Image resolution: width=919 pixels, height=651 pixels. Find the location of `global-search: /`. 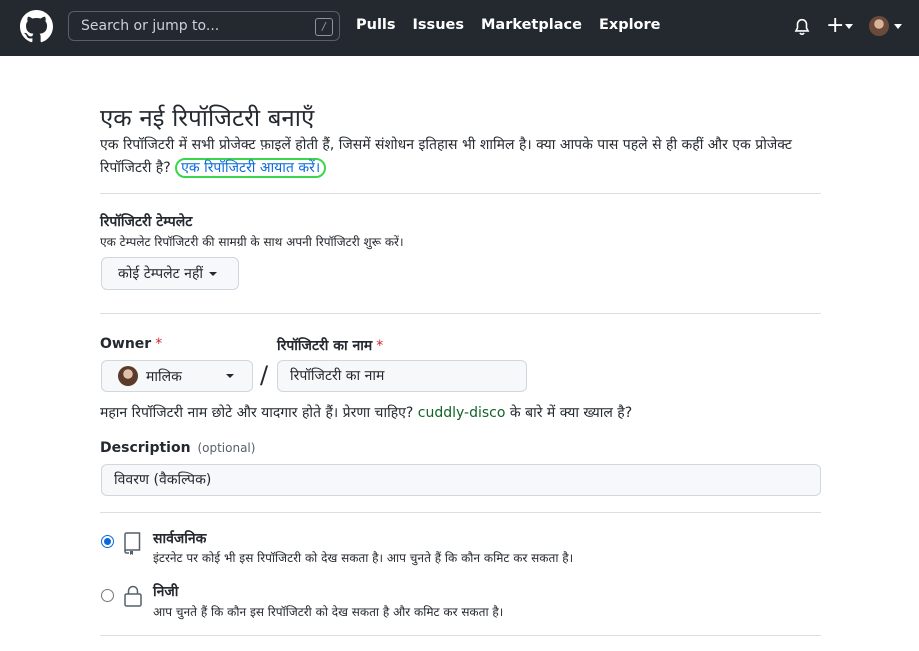

global-search: / is located at coordinates (204, 26).